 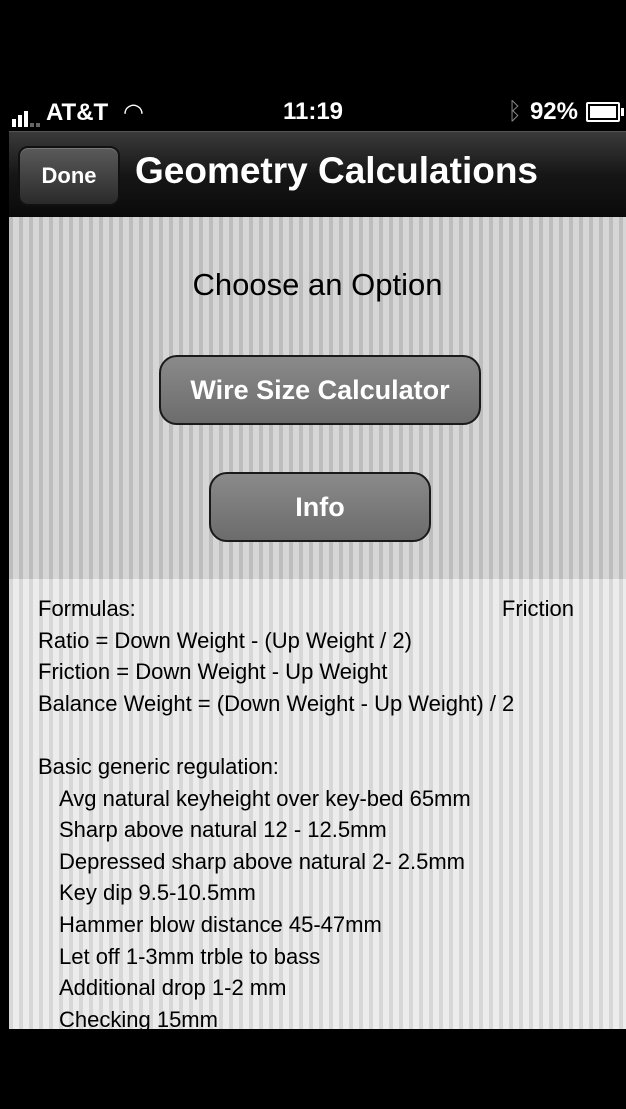 I want to click on bottom-bar, so click(x=313, y=1069).